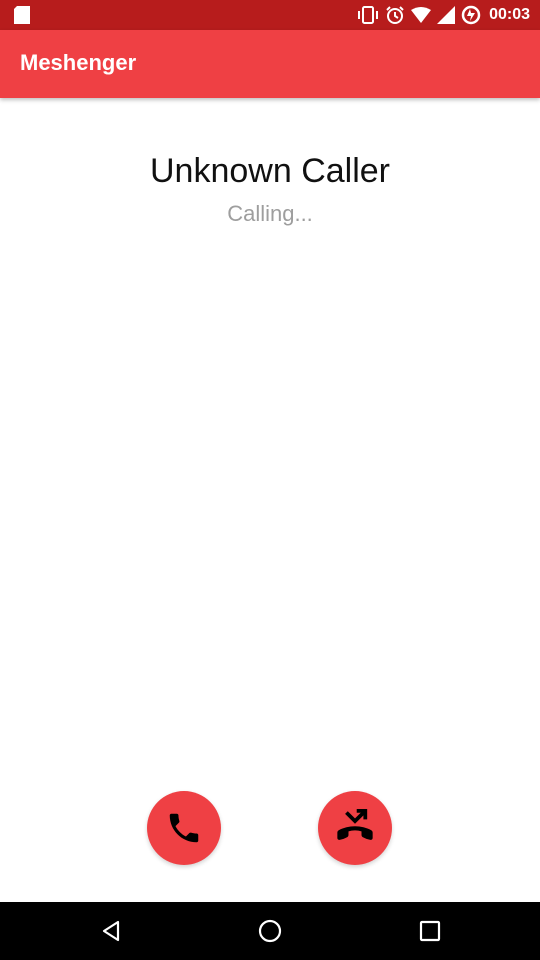 The width and height of the screenshot is (540, 960). Describe the element at coordinates (270, 15) in the screenshot. I see `status-bar: 00:03` at that location.